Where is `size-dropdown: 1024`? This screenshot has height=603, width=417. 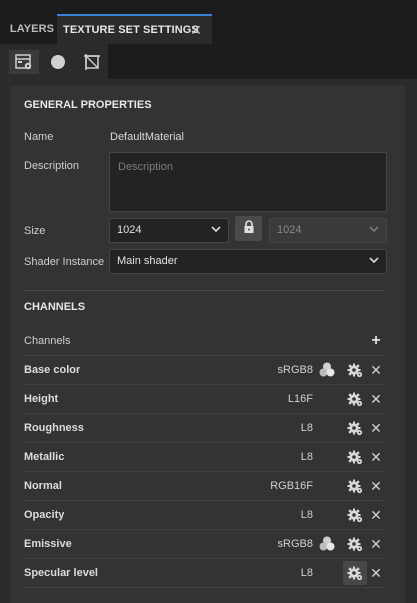
size-dropdown: 1024 is located at coordinates (169, 230).